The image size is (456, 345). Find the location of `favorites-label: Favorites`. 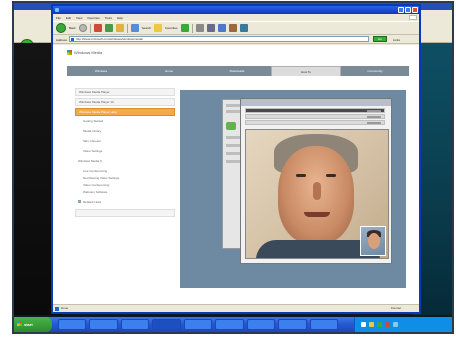

favorites-label: Favorites is located at coordinates (171, 28).